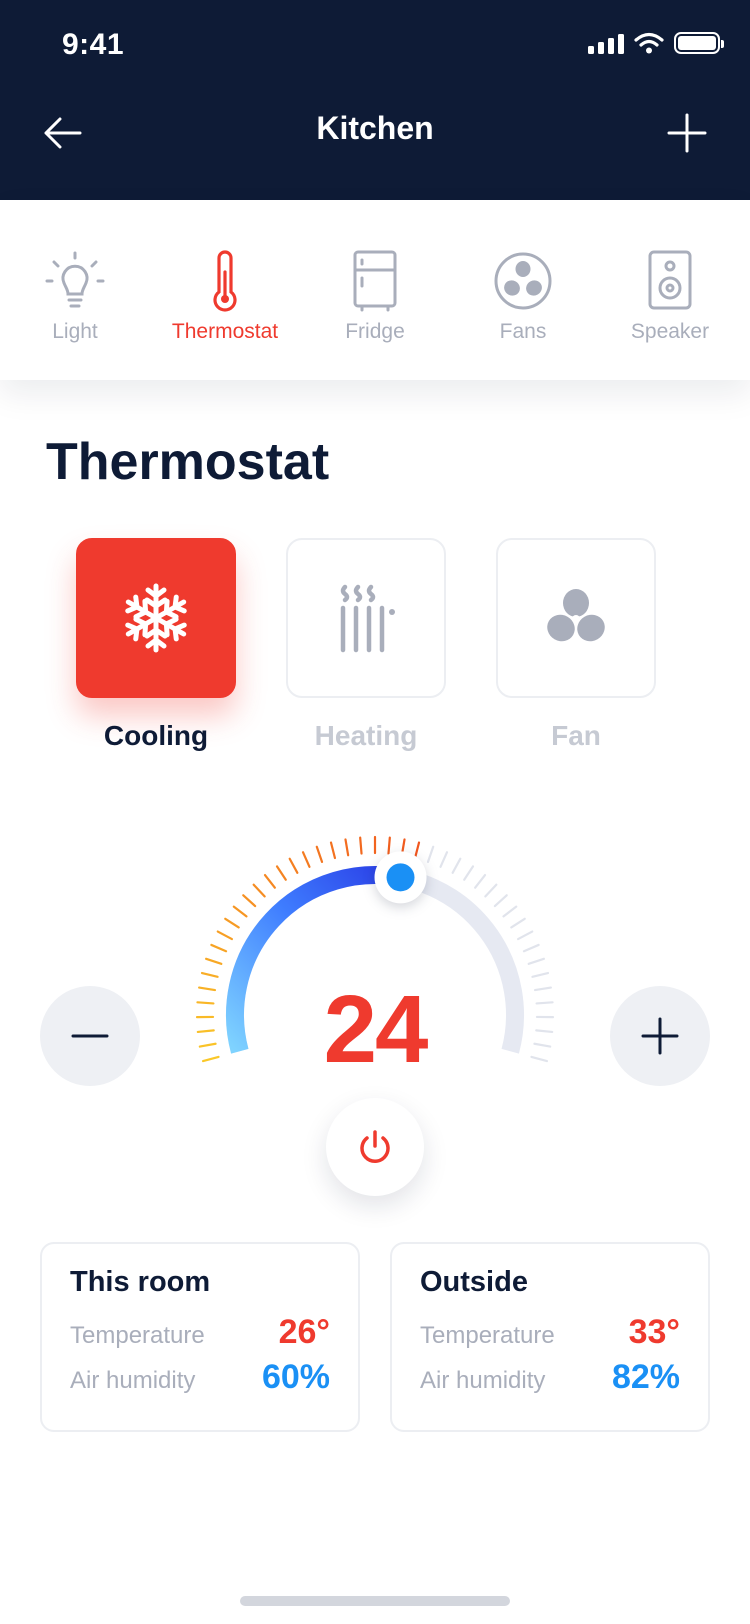  I want to click on mode-heating: Heating, so click(366, 645).